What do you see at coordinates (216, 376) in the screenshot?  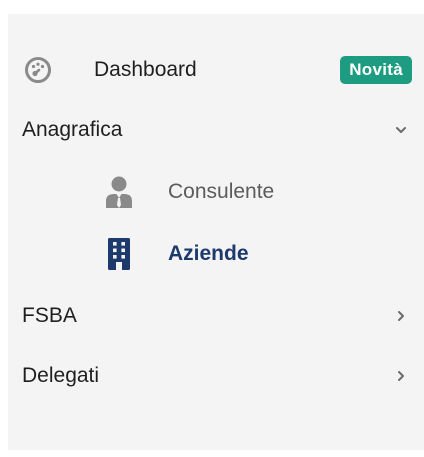 I see `sidebar-item-delegati: Delegati` at bounding box center [216, 376].